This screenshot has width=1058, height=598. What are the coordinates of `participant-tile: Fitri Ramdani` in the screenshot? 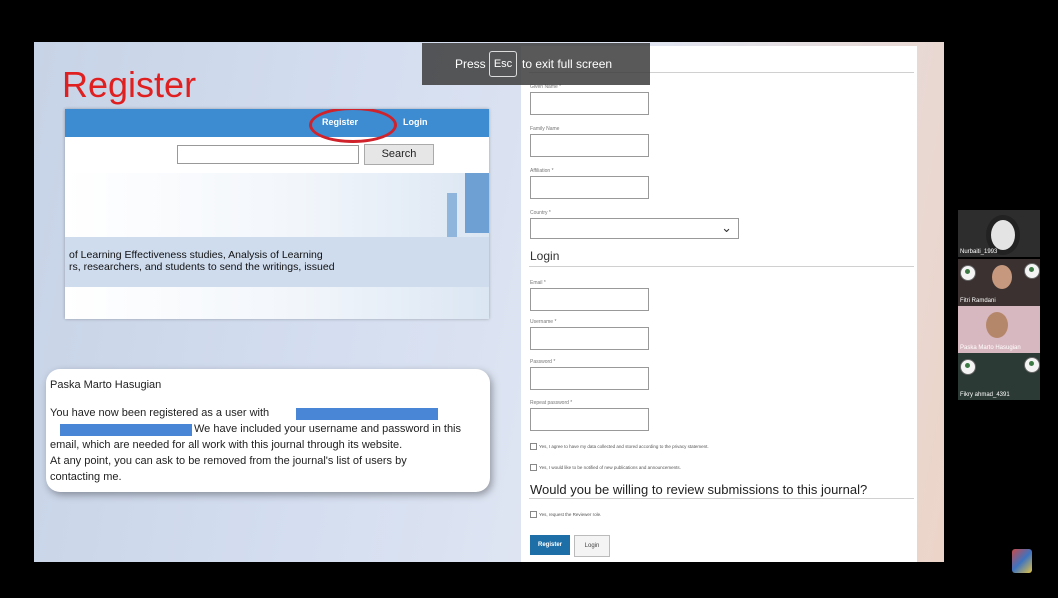 It's located at (999, 282).